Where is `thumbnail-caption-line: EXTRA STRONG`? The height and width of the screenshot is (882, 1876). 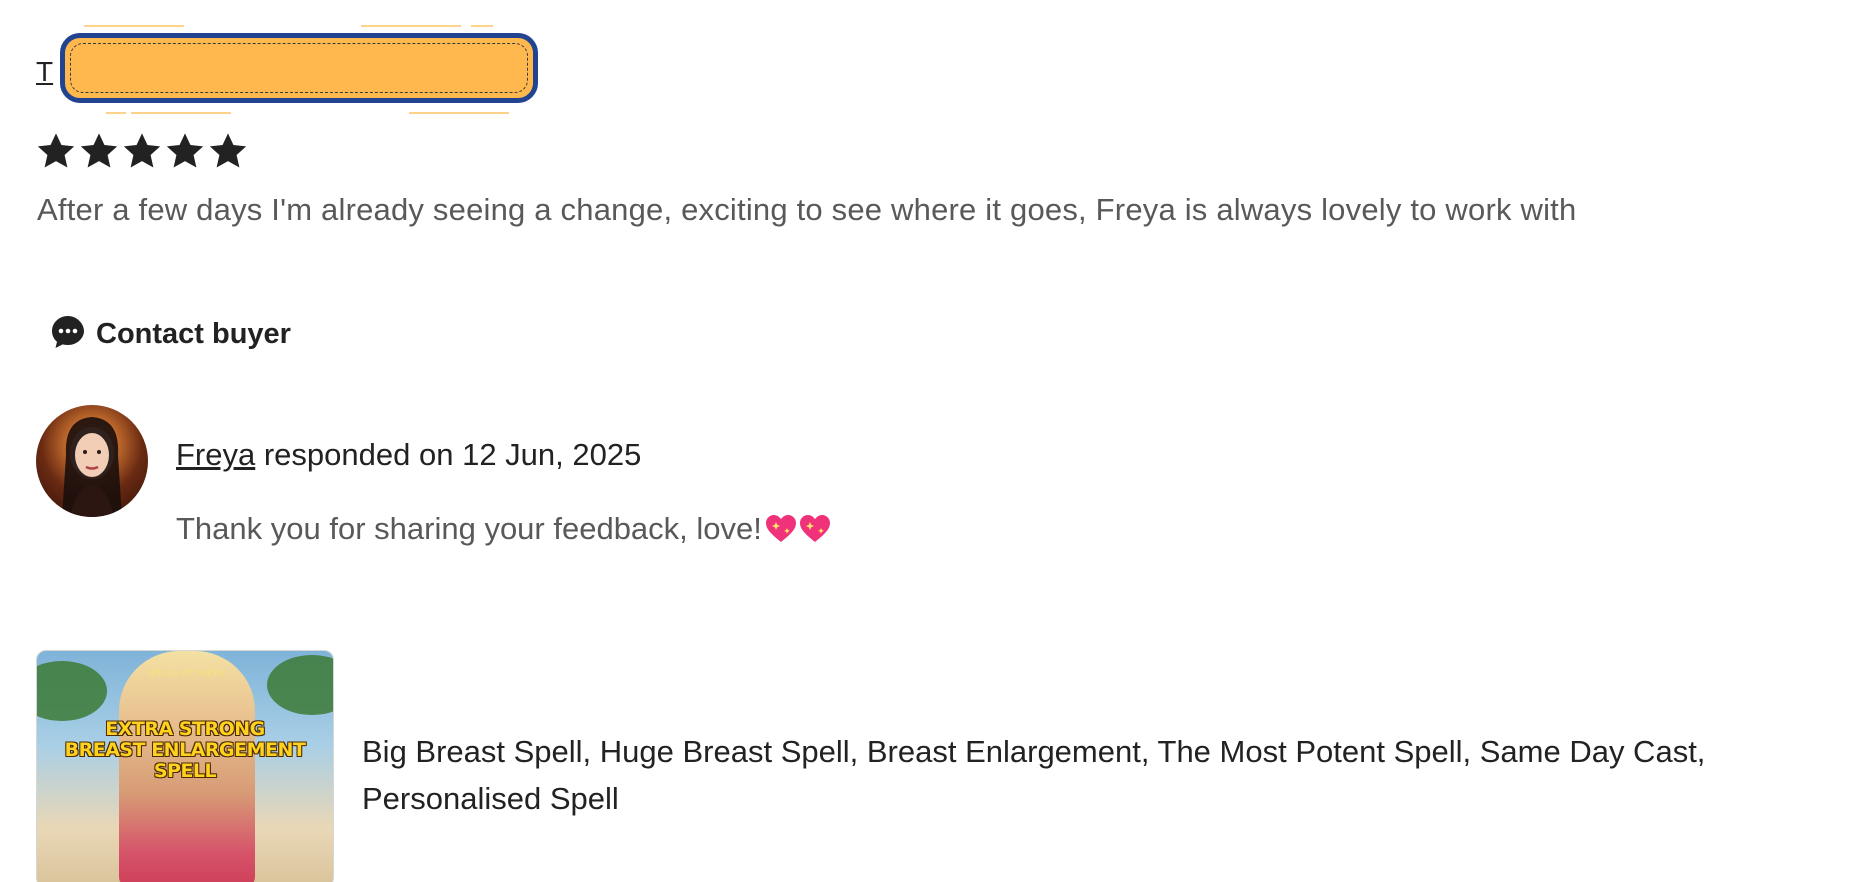
thumbnail-caption-line: EXTRA STRONG is located at coordinates (185, 729).